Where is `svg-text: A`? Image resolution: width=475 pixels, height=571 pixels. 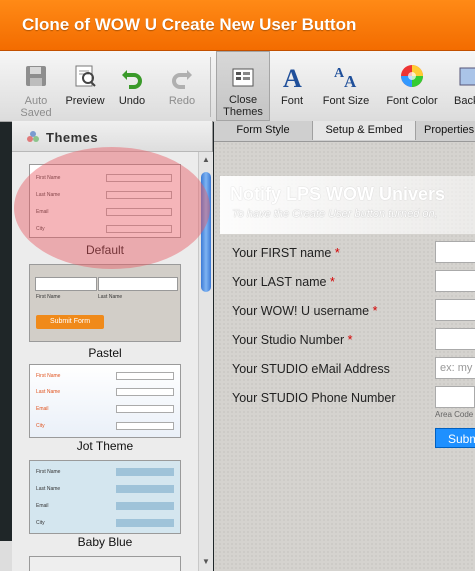
svg-text: A is located at coordinates (292, 76).